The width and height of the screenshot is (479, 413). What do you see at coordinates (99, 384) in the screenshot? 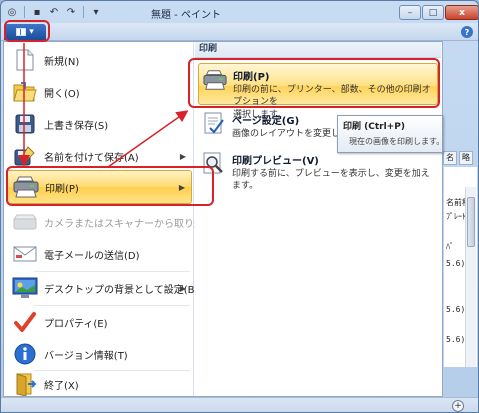
I see `menu-item-exit: 終了(X)` at bounding box center [99, 384].